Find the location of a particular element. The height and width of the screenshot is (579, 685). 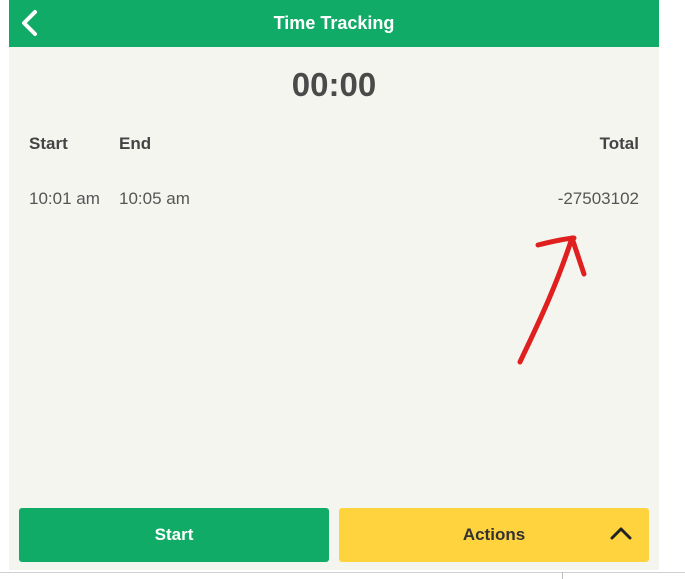

column-header-start: Start is located at coordinates (48, 143).